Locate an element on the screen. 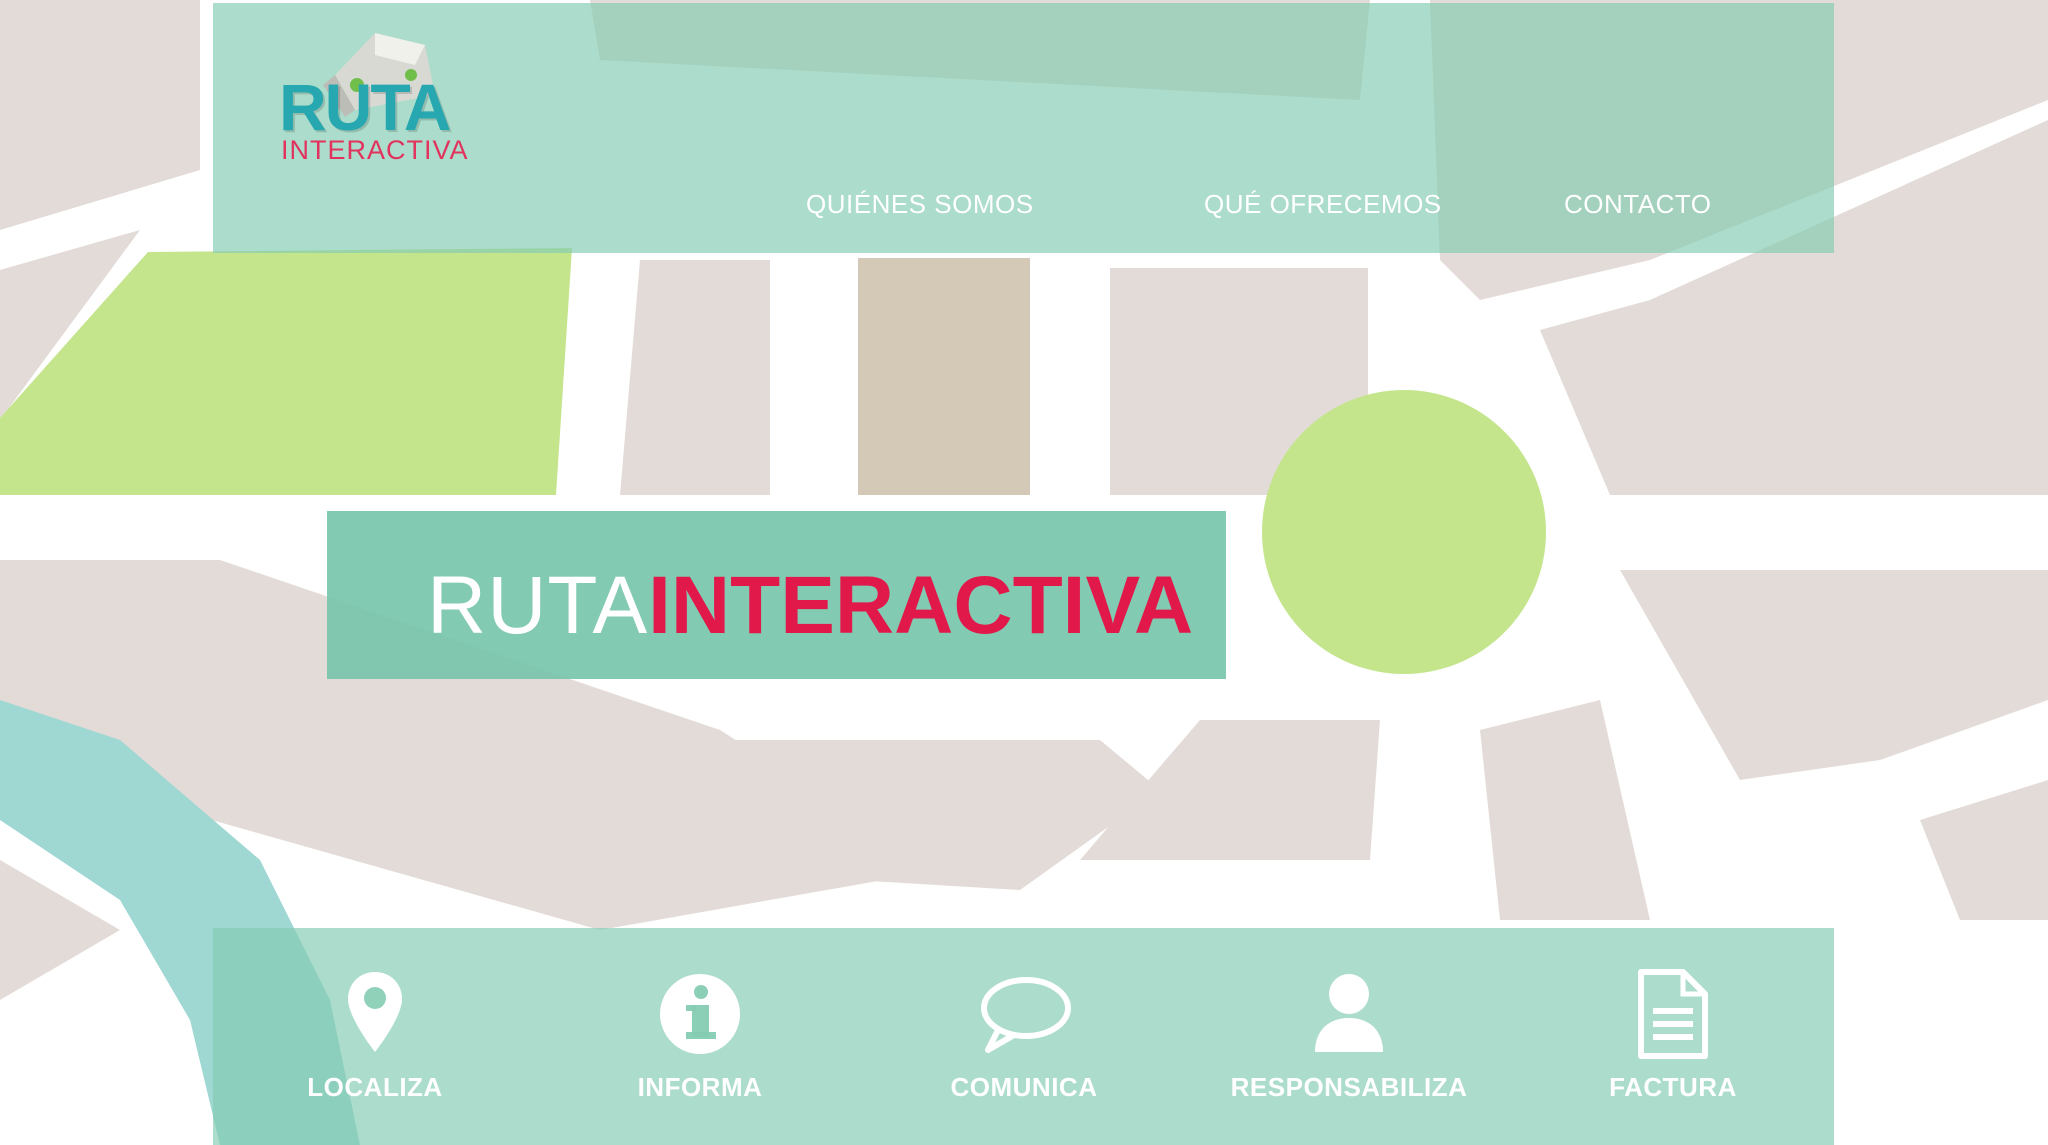 Image resolution: width=2048 pixels, height=1145 pixels. feature-localiza-label: LOCALIZA is located at coordinates (375, 1087).